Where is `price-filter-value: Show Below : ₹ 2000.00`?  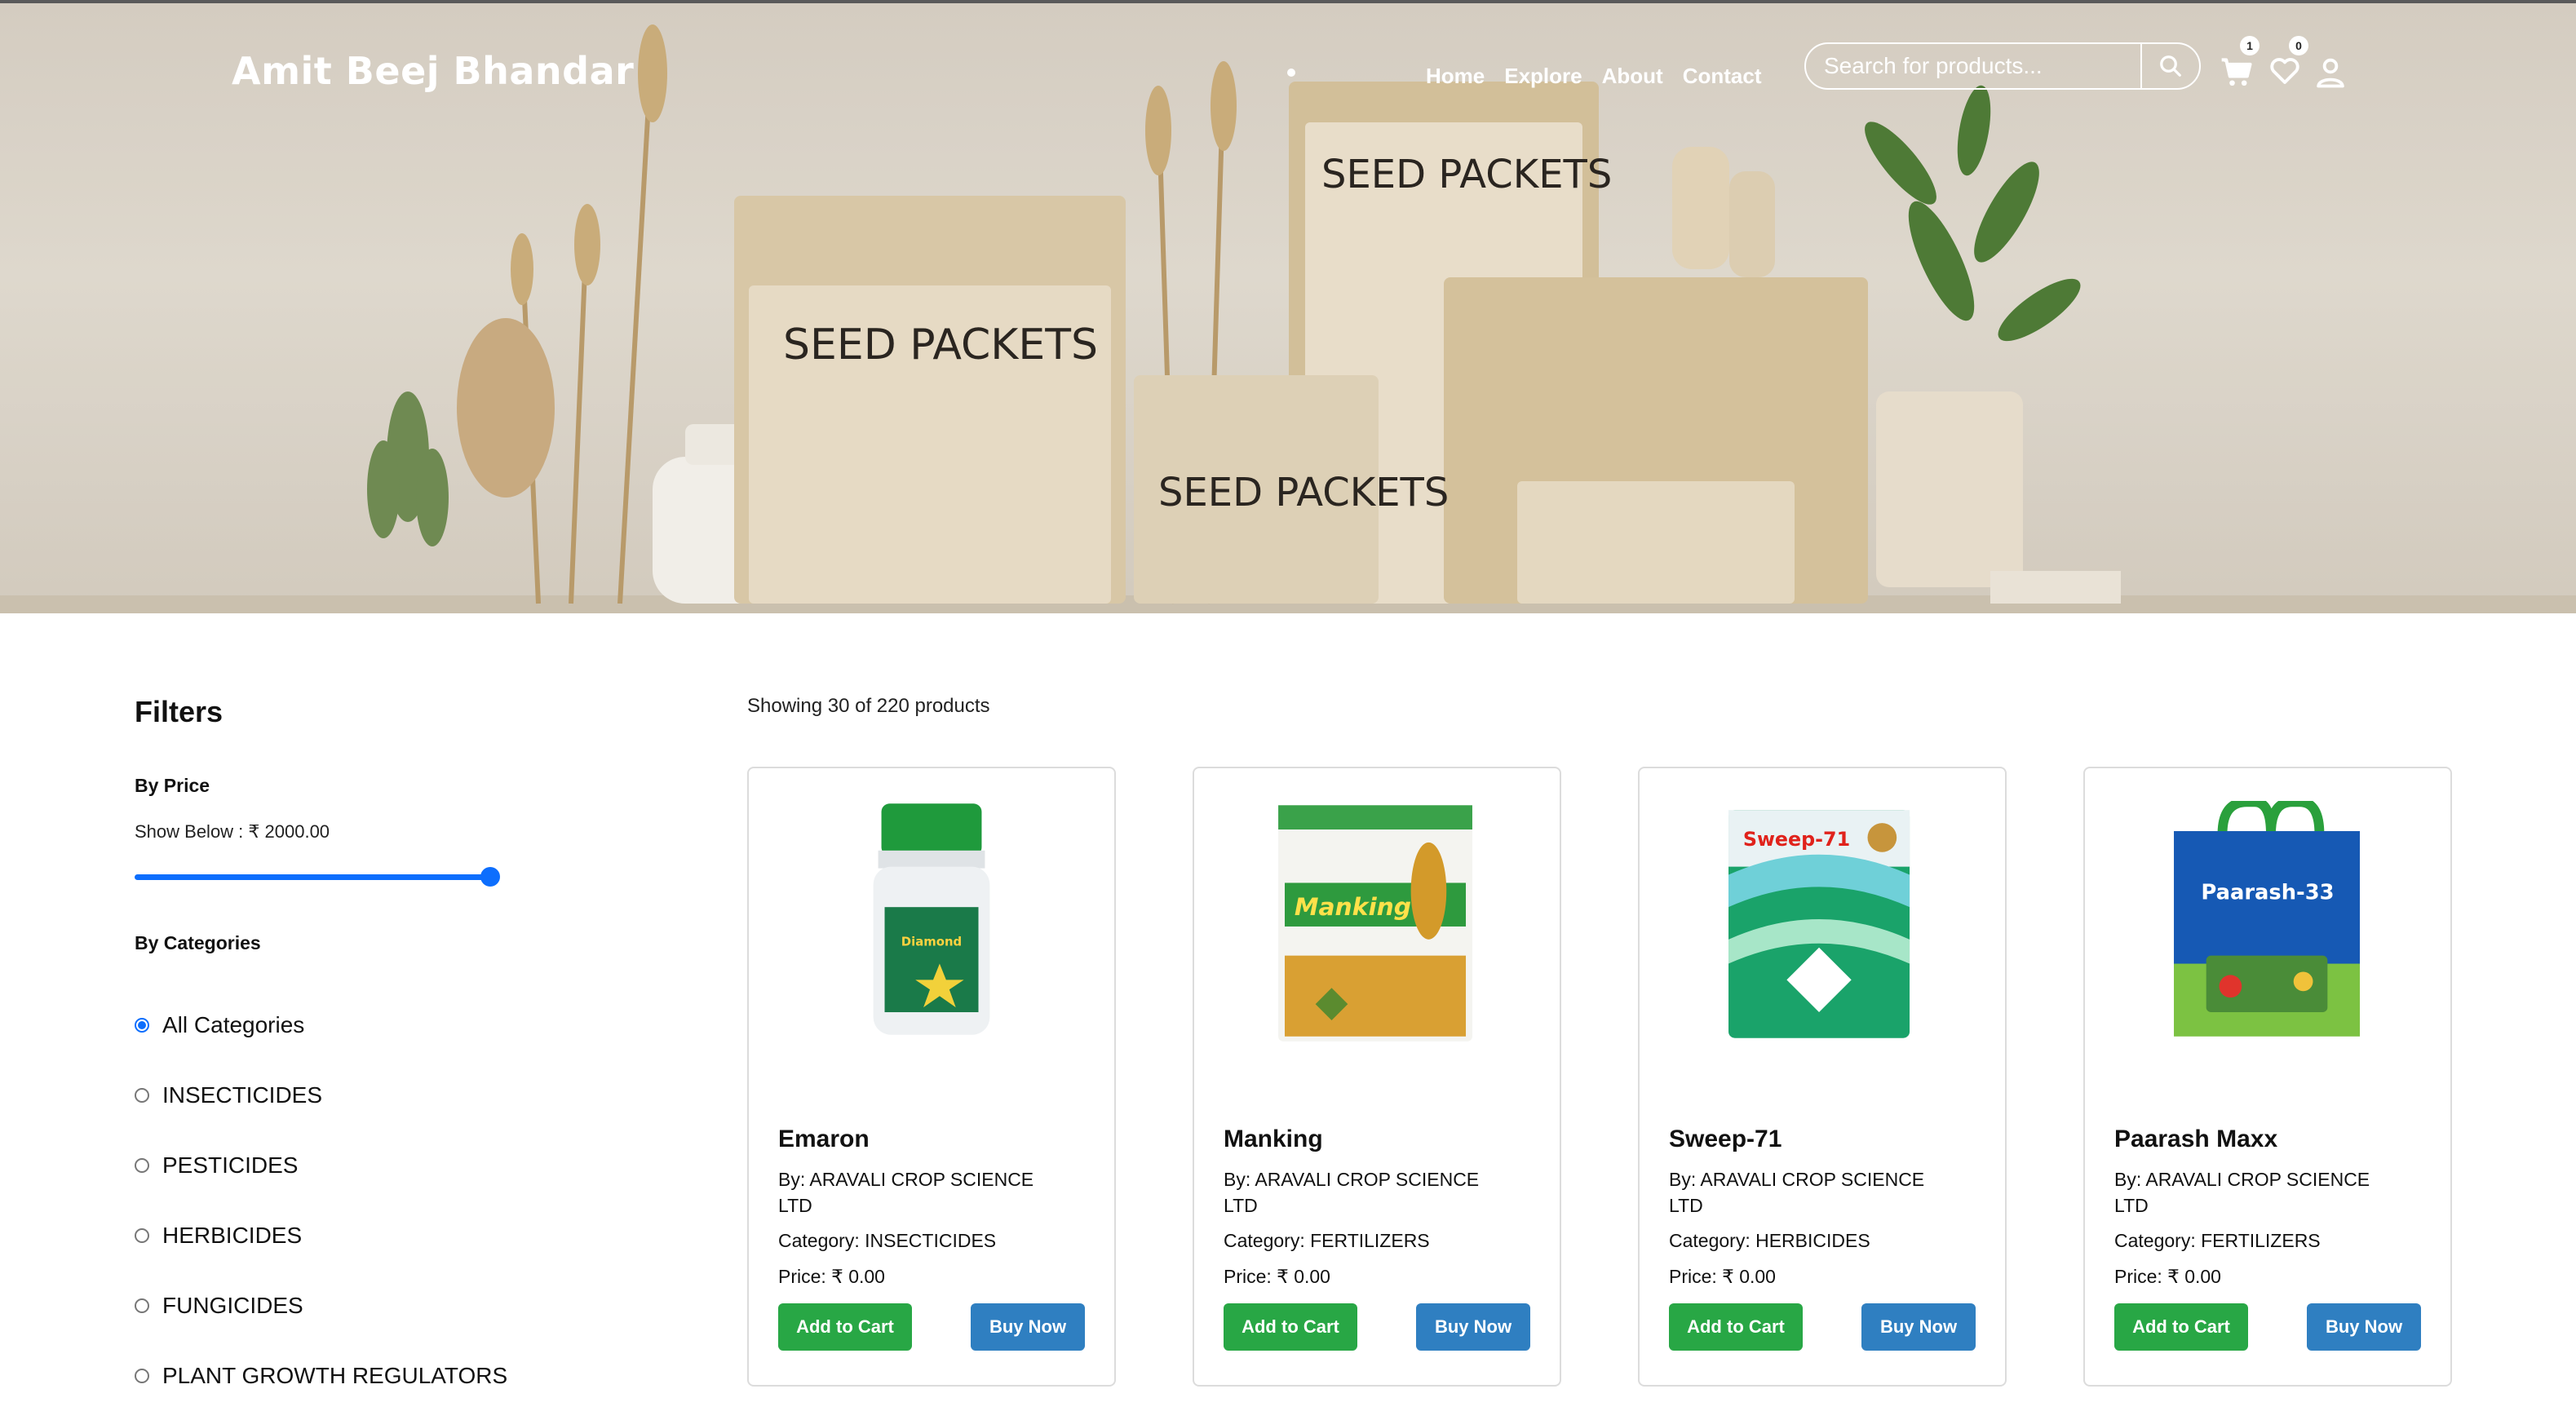 price-filter-value: Show Below : ₹ 2000.00 is located at coordinates (232, 831).